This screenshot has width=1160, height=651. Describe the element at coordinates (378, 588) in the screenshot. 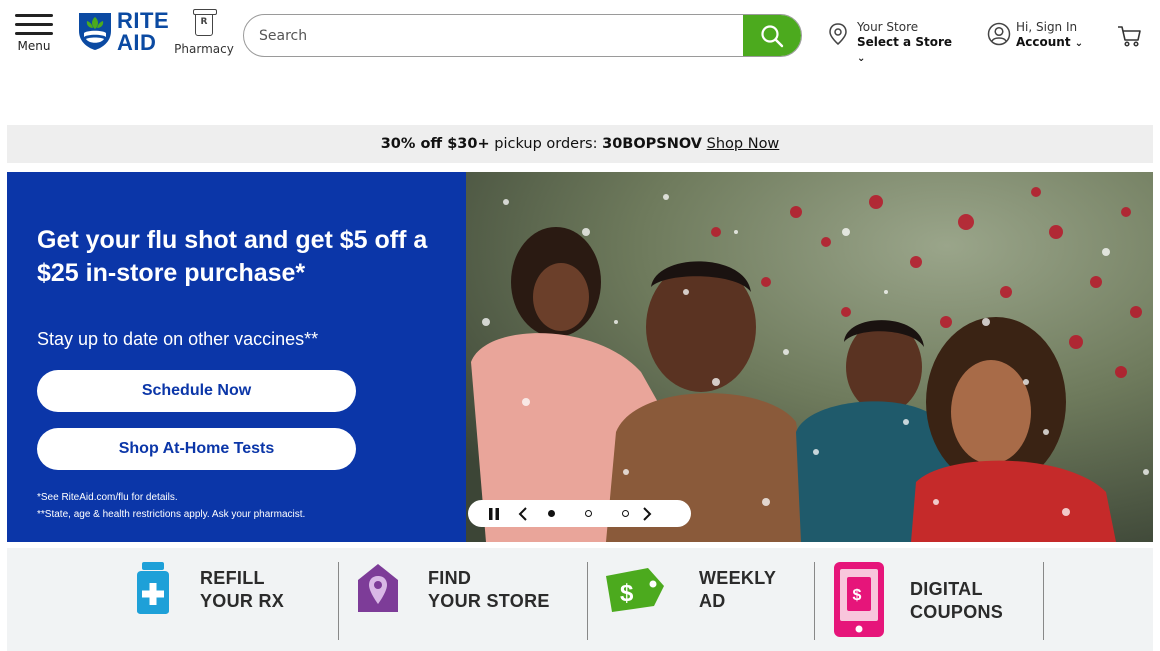

I see `find-store-icon` at that location.